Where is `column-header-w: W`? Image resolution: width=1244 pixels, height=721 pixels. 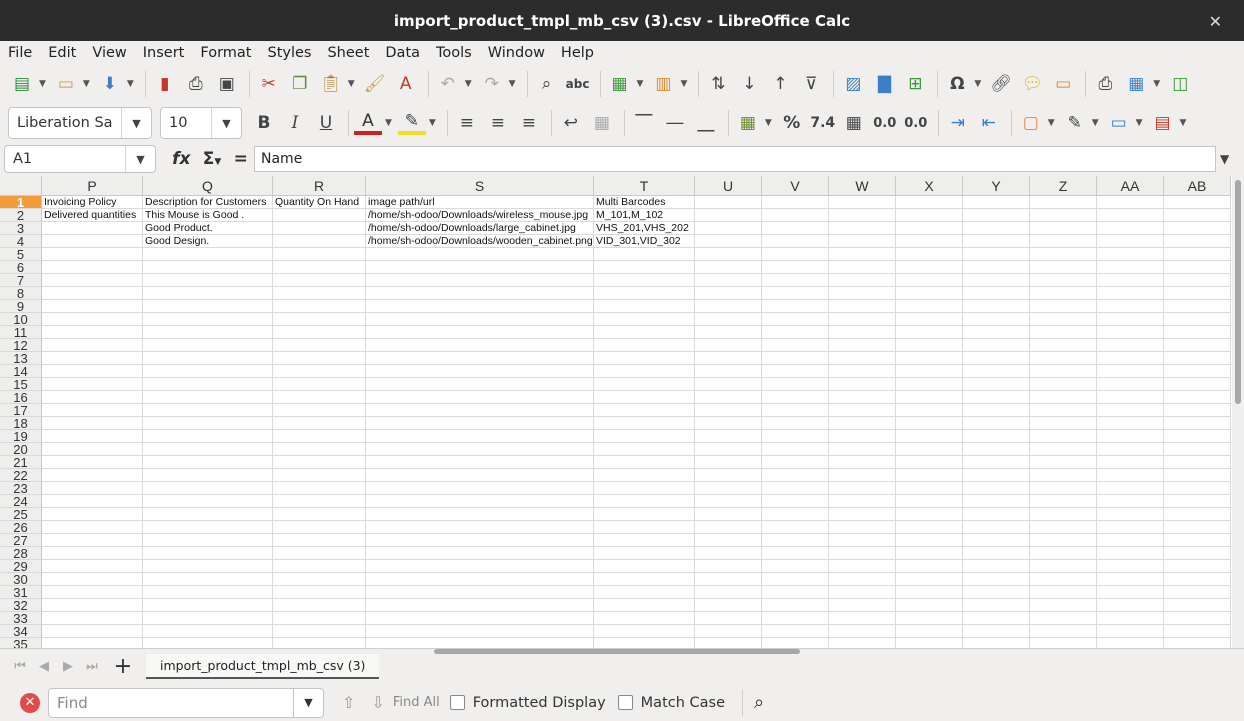
column-header-w: W is located at coordinates (862, 186).